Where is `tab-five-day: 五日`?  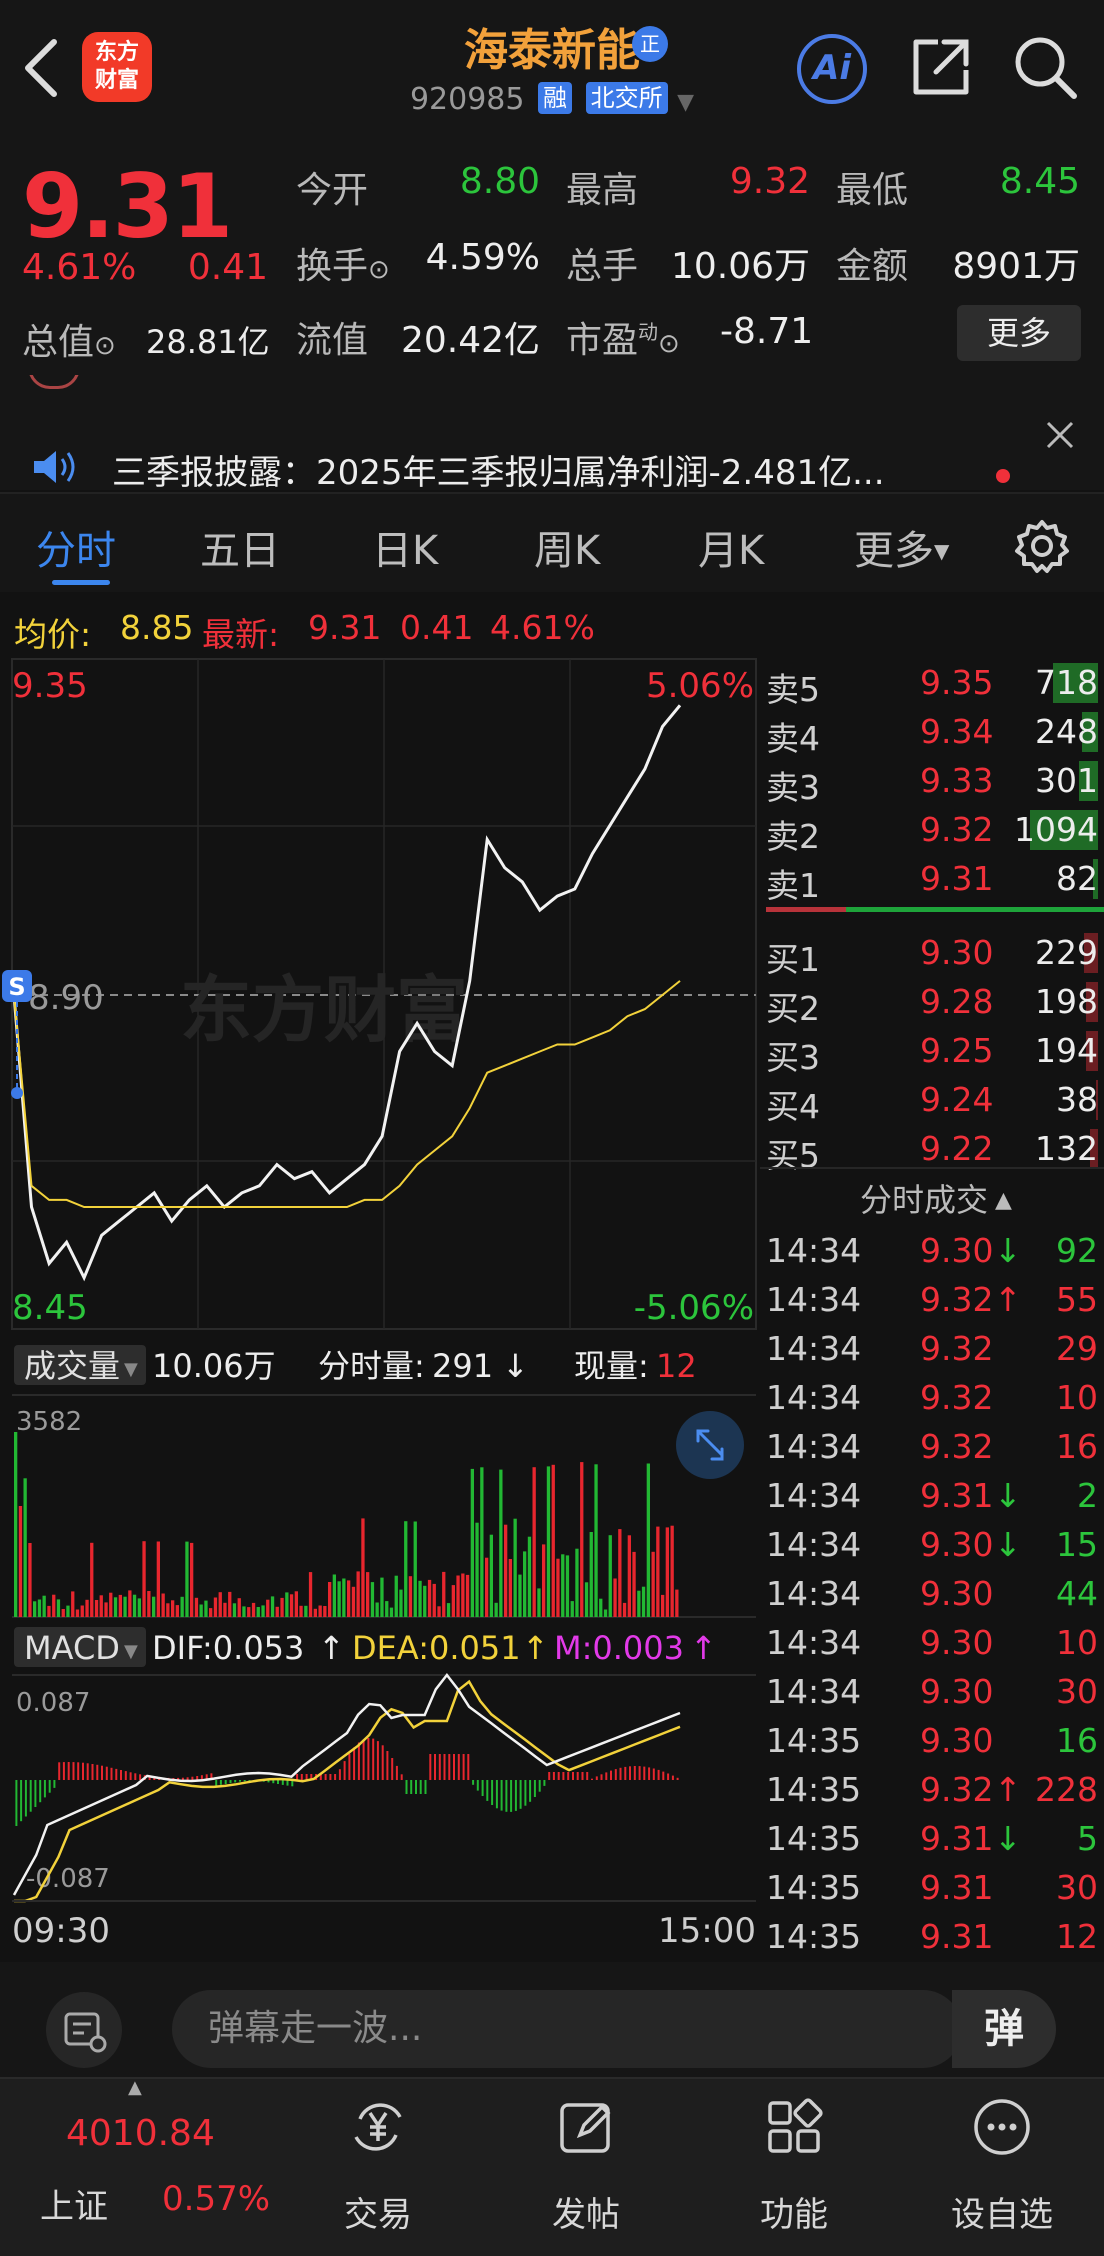
tab-five-day: 五日 is located at coordinates (240, 547).